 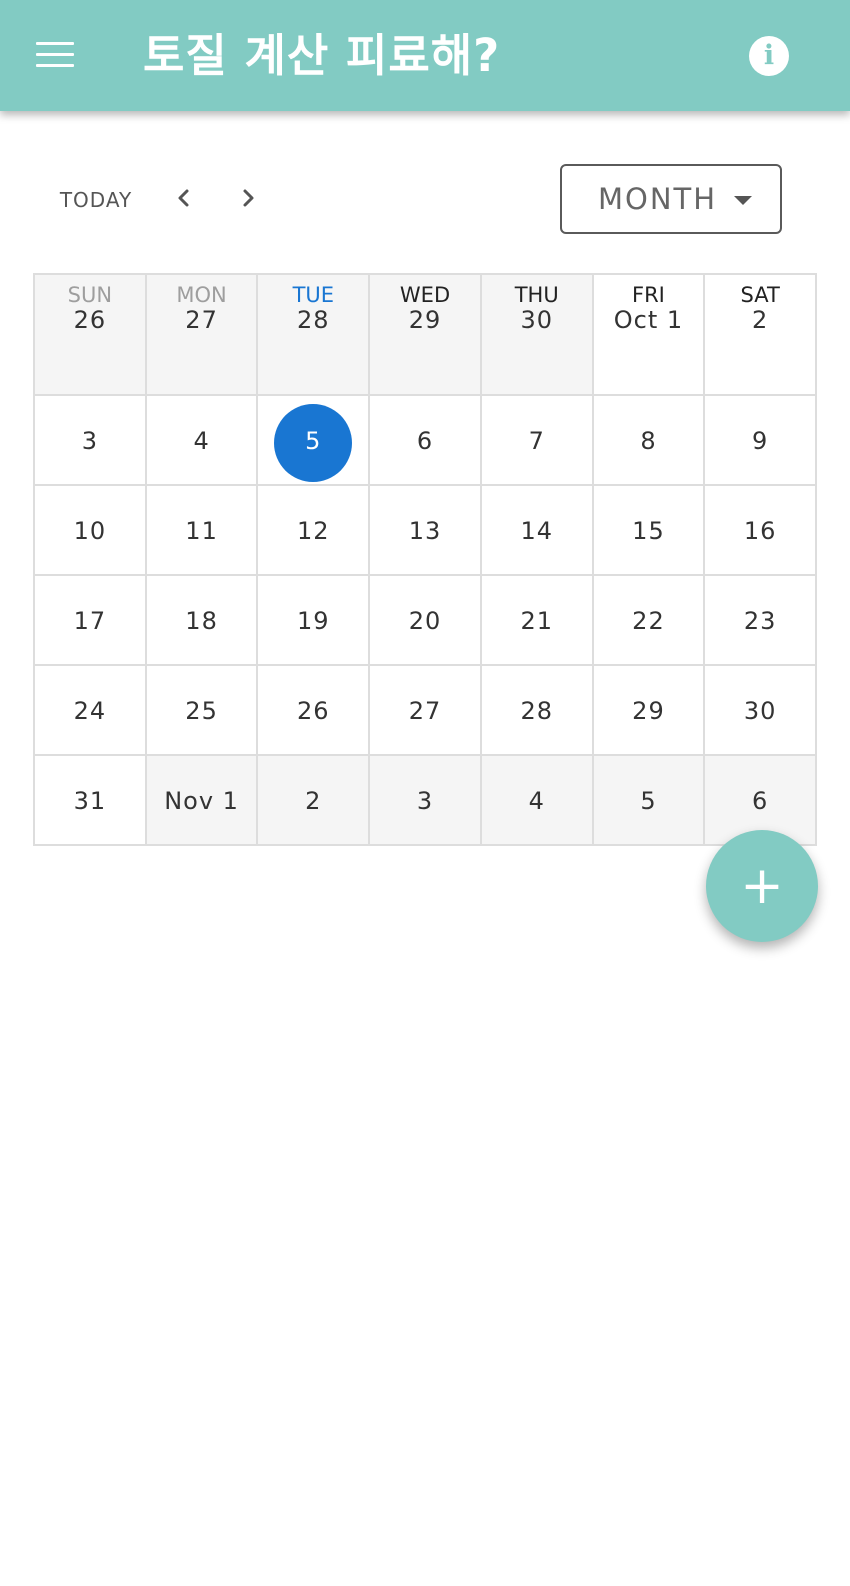 I want to click on calendar-day-cell: 12, so click(x=314, y=531).